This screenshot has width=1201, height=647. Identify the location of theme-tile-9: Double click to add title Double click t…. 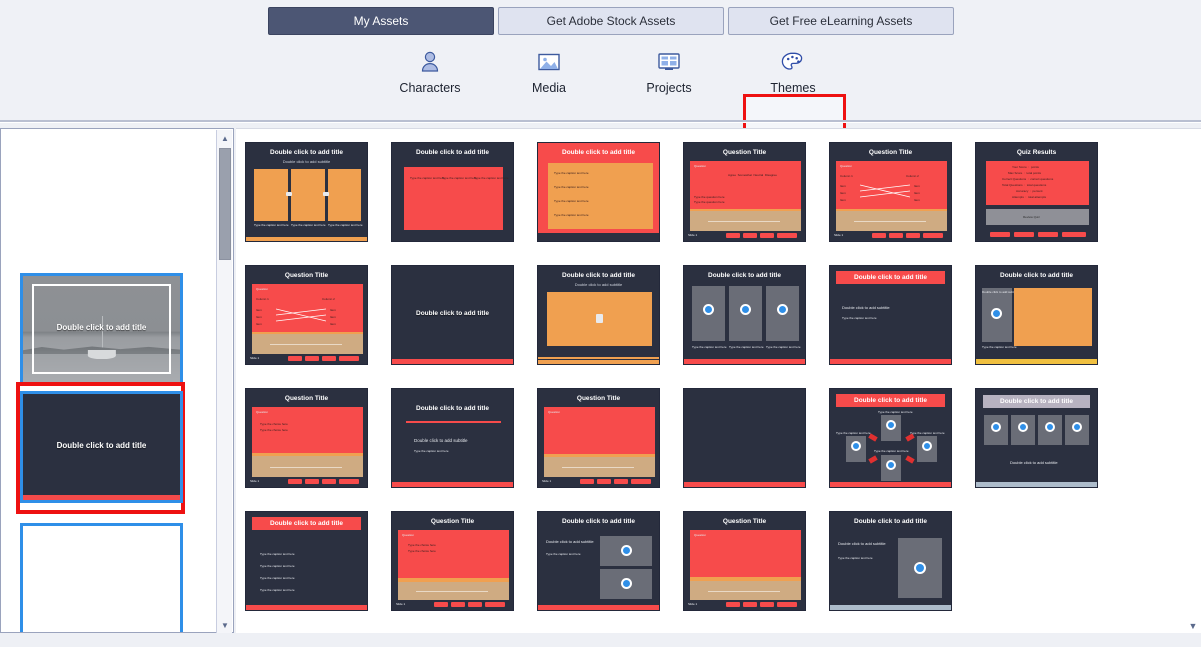
(598, 315).